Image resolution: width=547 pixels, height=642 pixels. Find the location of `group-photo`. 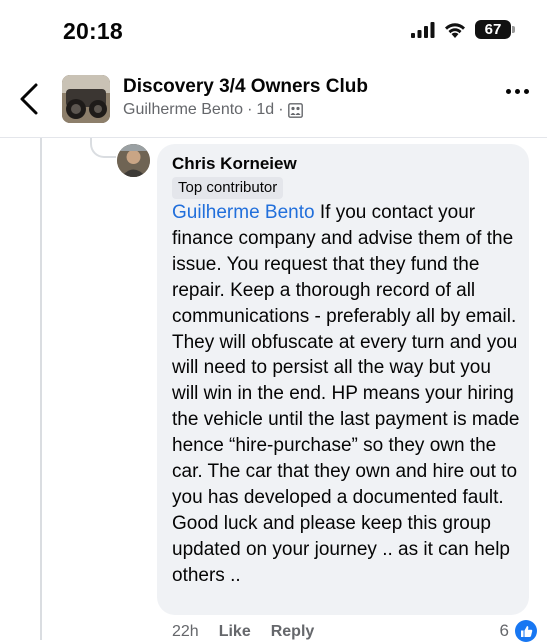

group-photo is located at coordinates (86, 99).